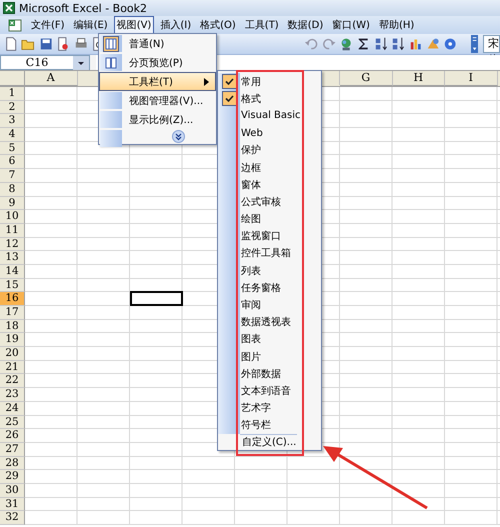 This screenshot has width=500, height=527. Describe the element at coordinates (269, 116) in the screenshot. I see `menu-item: Visual Basic` at that location.